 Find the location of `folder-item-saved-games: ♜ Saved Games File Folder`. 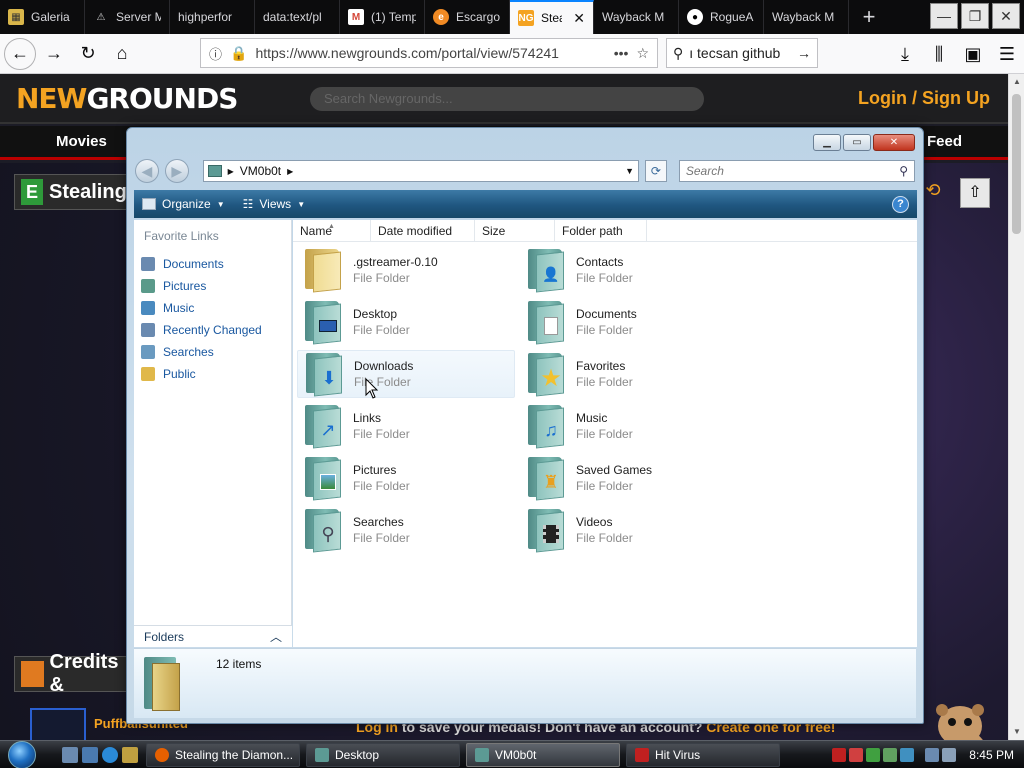

folder-item-saved-games: ♜ Saved Games File Folder is located at coordinates (629, 478).